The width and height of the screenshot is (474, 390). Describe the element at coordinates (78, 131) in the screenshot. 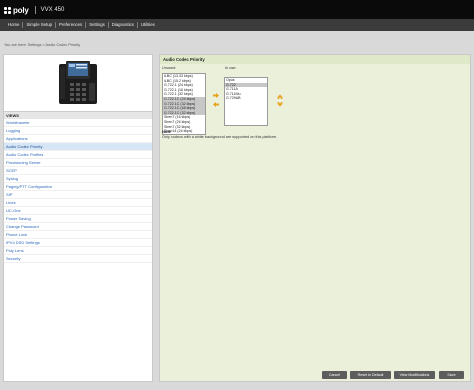

I see `sidebar-item-logging: Logging` at that location.